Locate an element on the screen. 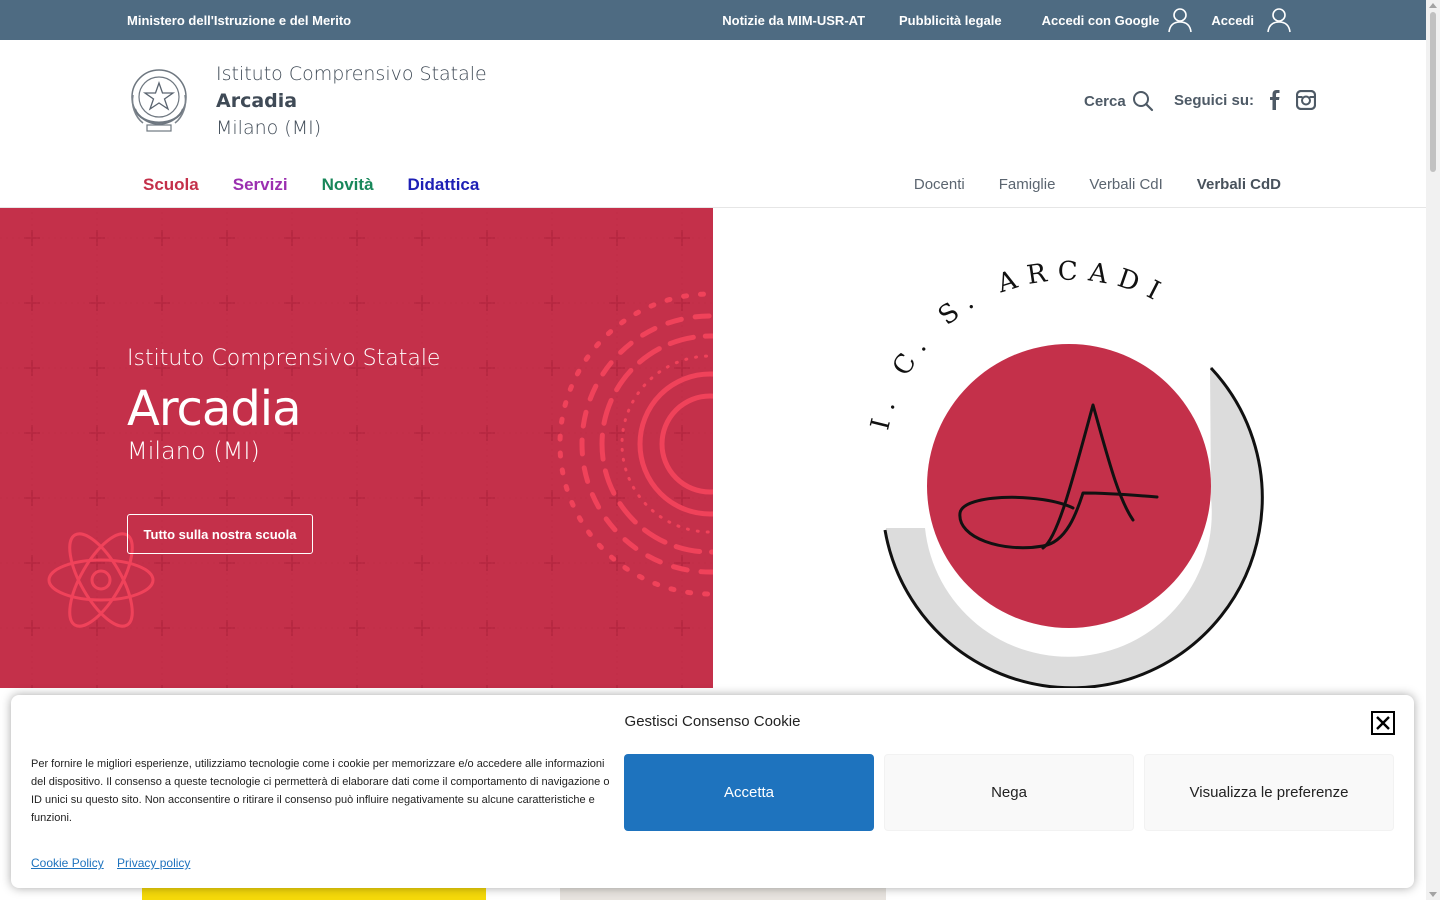 The height and width of the screenshot is (900, 1440). cookie-policy-link: Cookie Policy is located at coordinates (67, 863).